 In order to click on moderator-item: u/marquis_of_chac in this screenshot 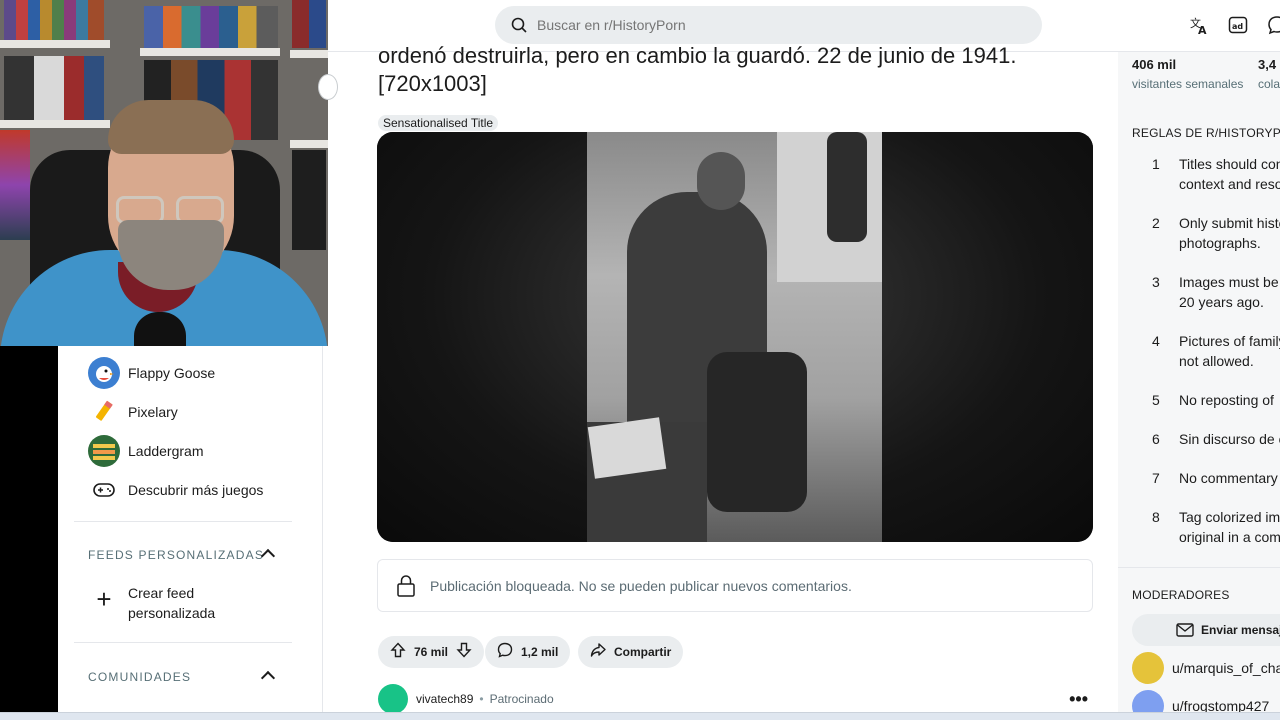, I will do `click(1206, 668)`.